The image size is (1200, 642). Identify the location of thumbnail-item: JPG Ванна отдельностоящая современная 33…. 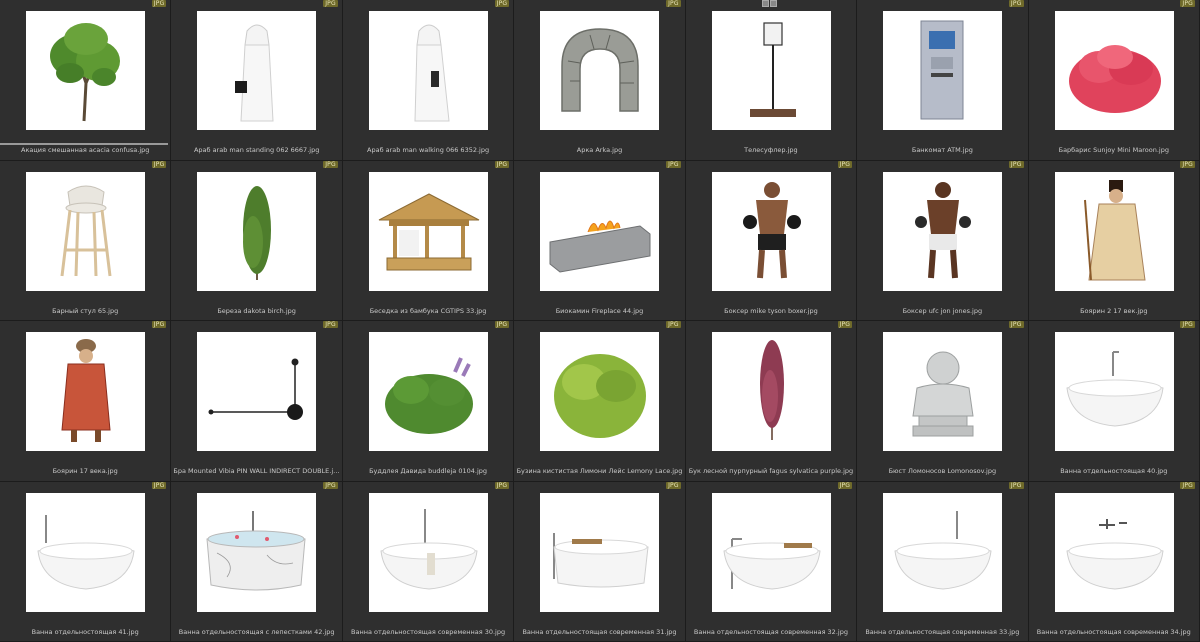
(942, 562).